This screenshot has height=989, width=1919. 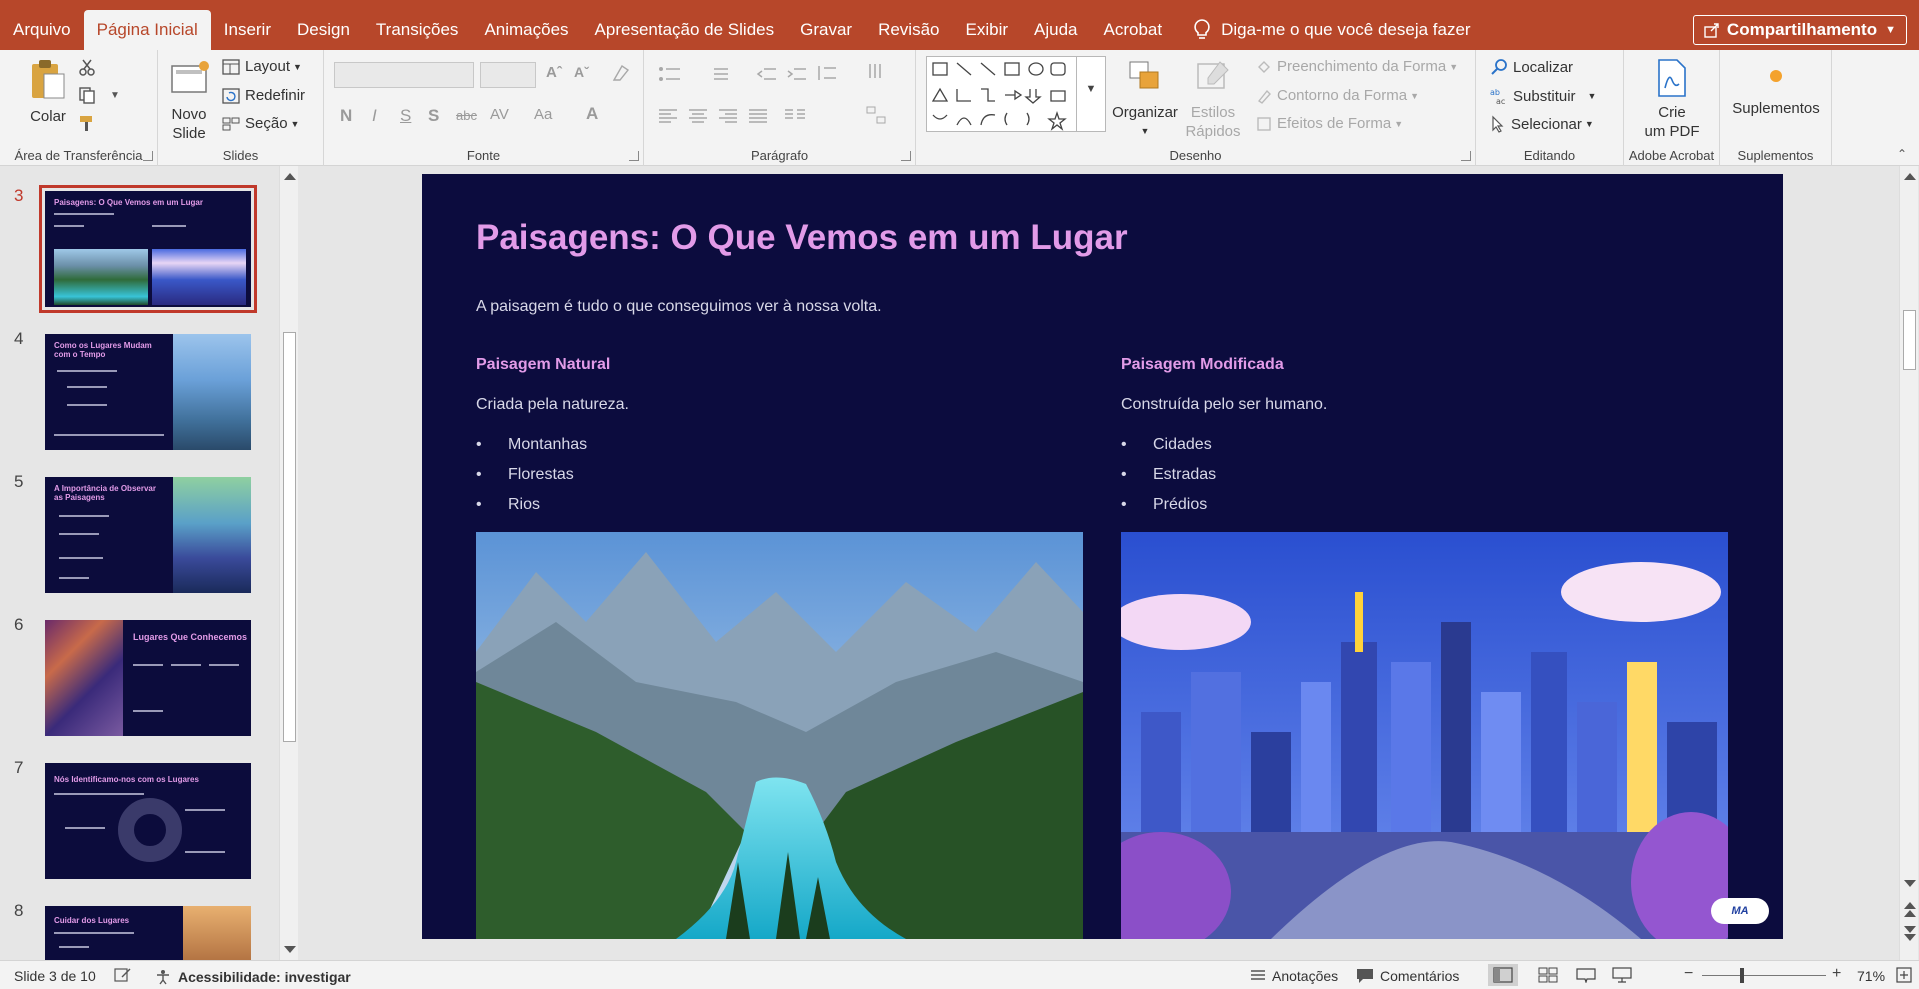 What do you see at coordinates (1407, 976) in the screenshot?
I see `comments-button: Comentários` at bounding box center [1407, 976].